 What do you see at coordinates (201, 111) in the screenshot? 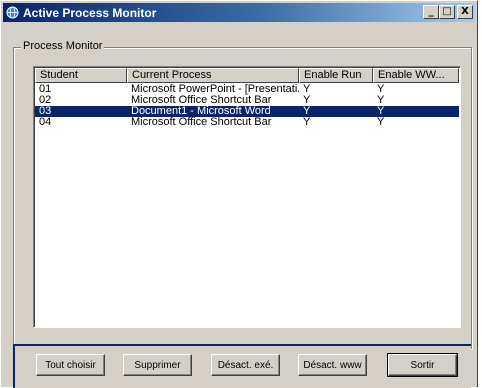
I see `cell-process: Document1 - Microsoft Word` at bounding box center [201, 111].